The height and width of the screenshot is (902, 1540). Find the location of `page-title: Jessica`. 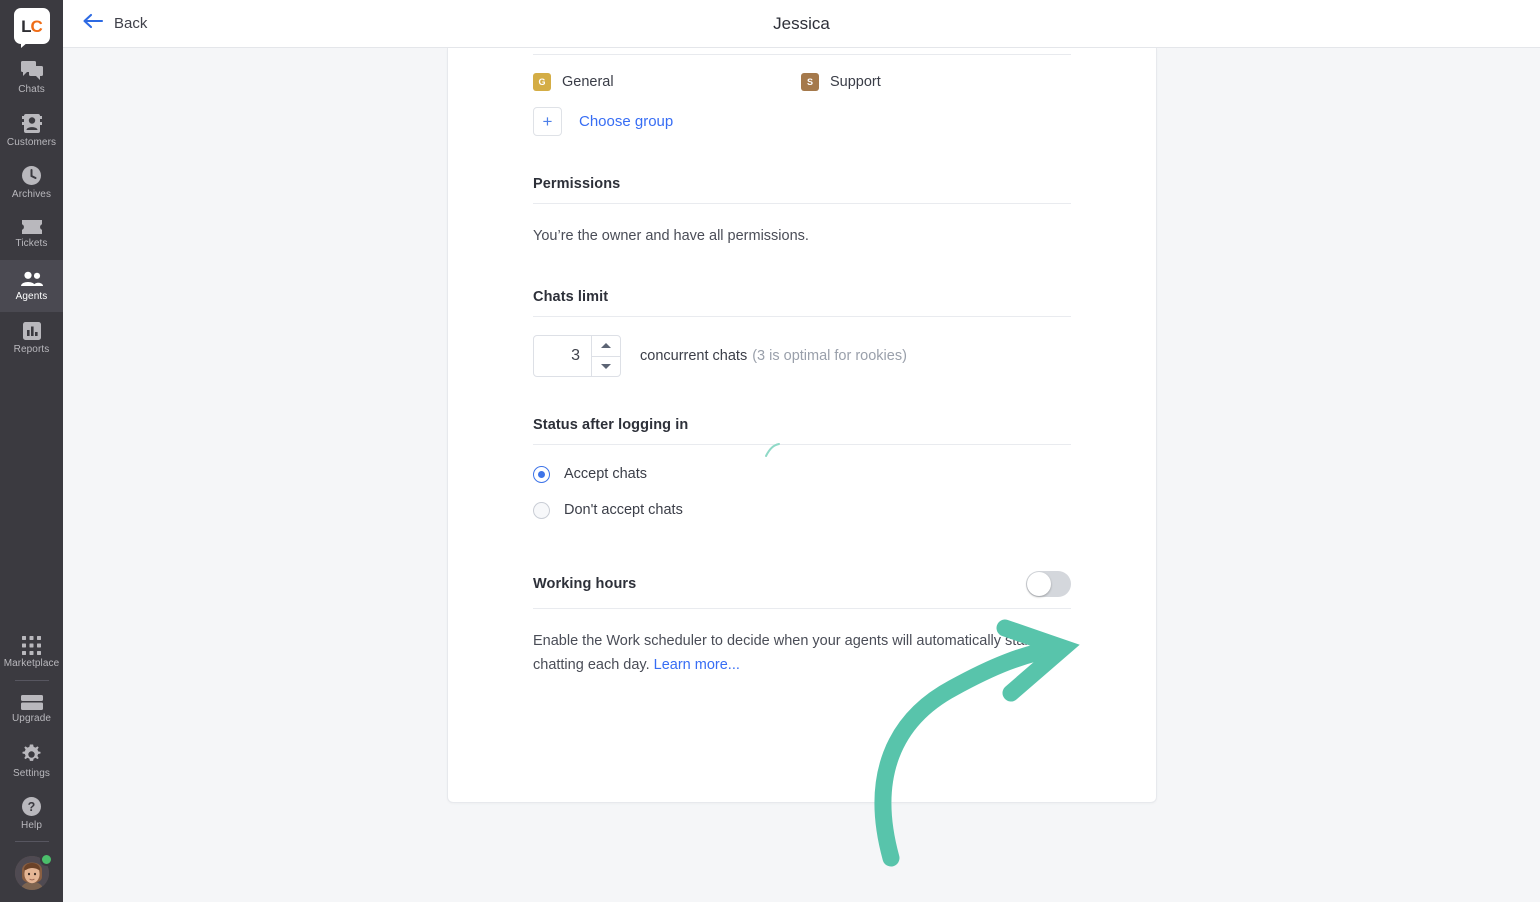

page-title: Jessica is located at coordinates (801, 23).